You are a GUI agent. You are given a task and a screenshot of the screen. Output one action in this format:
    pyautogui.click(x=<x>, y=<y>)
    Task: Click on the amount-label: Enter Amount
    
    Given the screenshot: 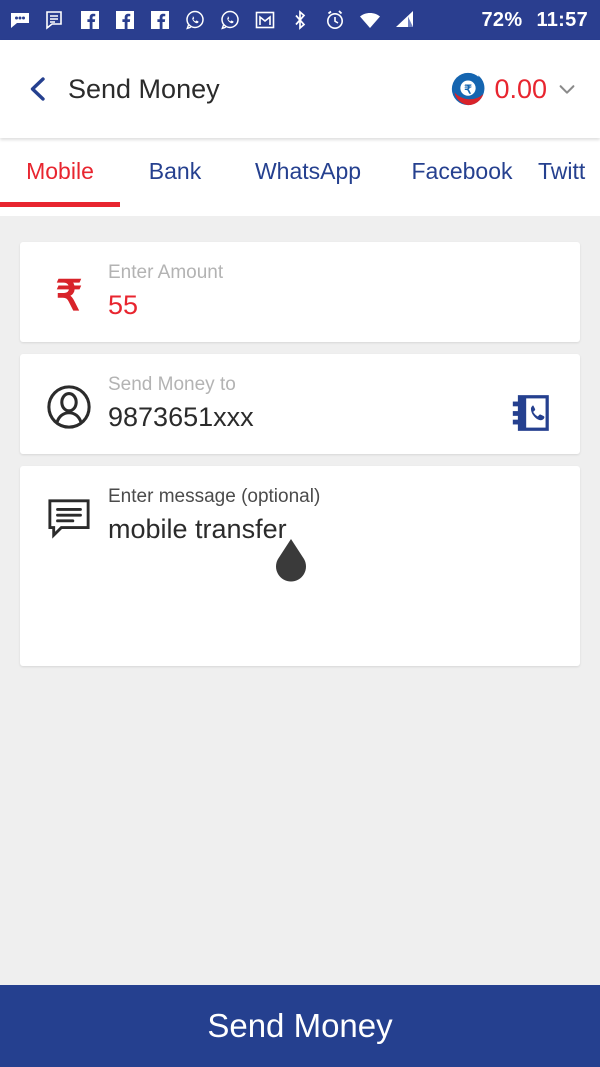 What is the action you would take?
    pyautogui.click(x=166, y=272)
    